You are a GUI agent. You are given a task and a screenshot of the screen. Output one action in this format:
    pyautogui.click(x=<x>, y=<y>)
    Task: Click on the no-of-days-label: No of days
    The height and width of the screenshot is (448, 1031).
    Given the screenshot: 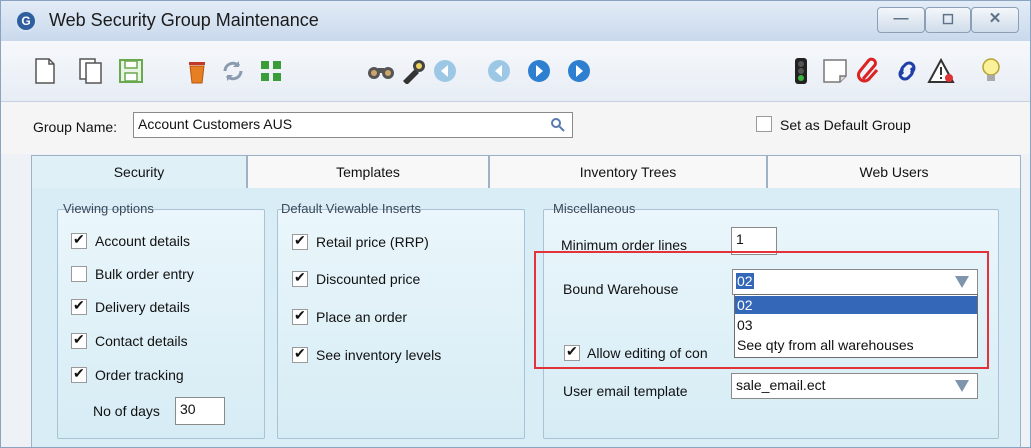 What is the action you would take?
    pyautogui.click(x=126, y=411)
    